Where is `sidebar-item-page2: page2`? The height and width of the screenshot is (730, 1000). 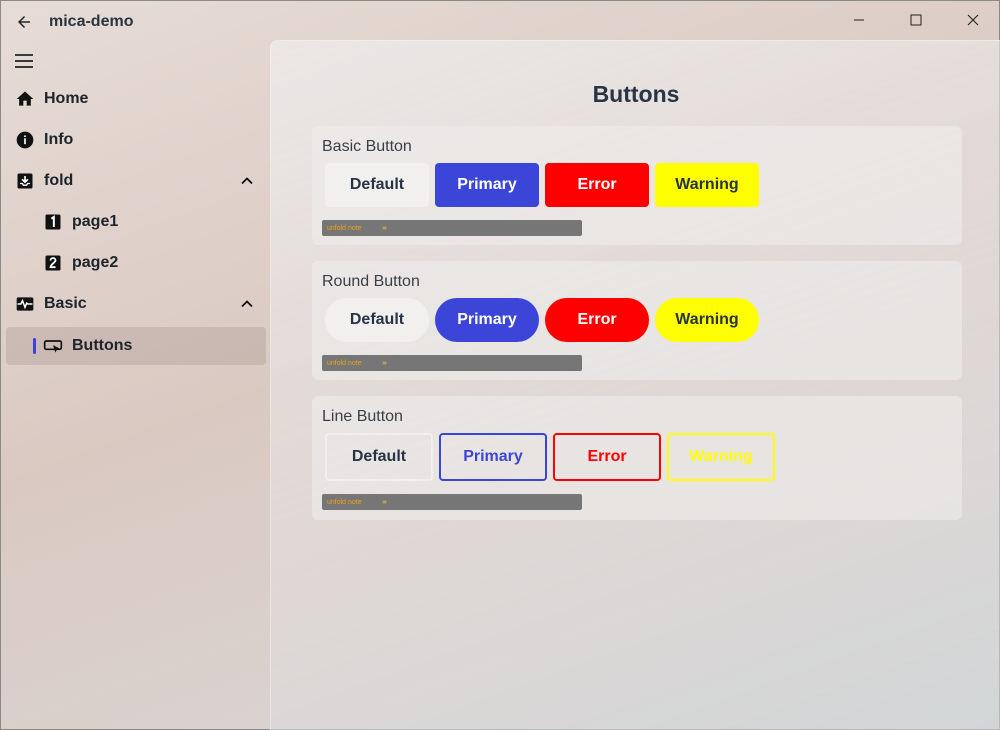
sidebar-item-page2: page2 is located at coordinates (136, 263).